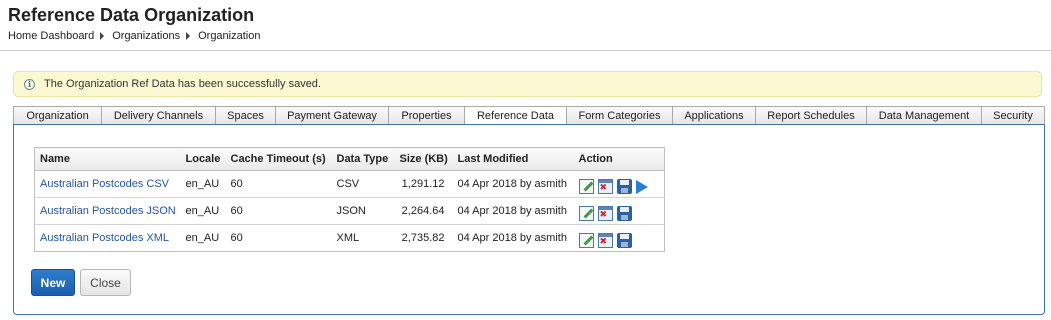 Image resolution: width=1051 pixels, height=320 pixels. I want to click on tab-payment-gateway: Payment Gateway, so click(331, 115).